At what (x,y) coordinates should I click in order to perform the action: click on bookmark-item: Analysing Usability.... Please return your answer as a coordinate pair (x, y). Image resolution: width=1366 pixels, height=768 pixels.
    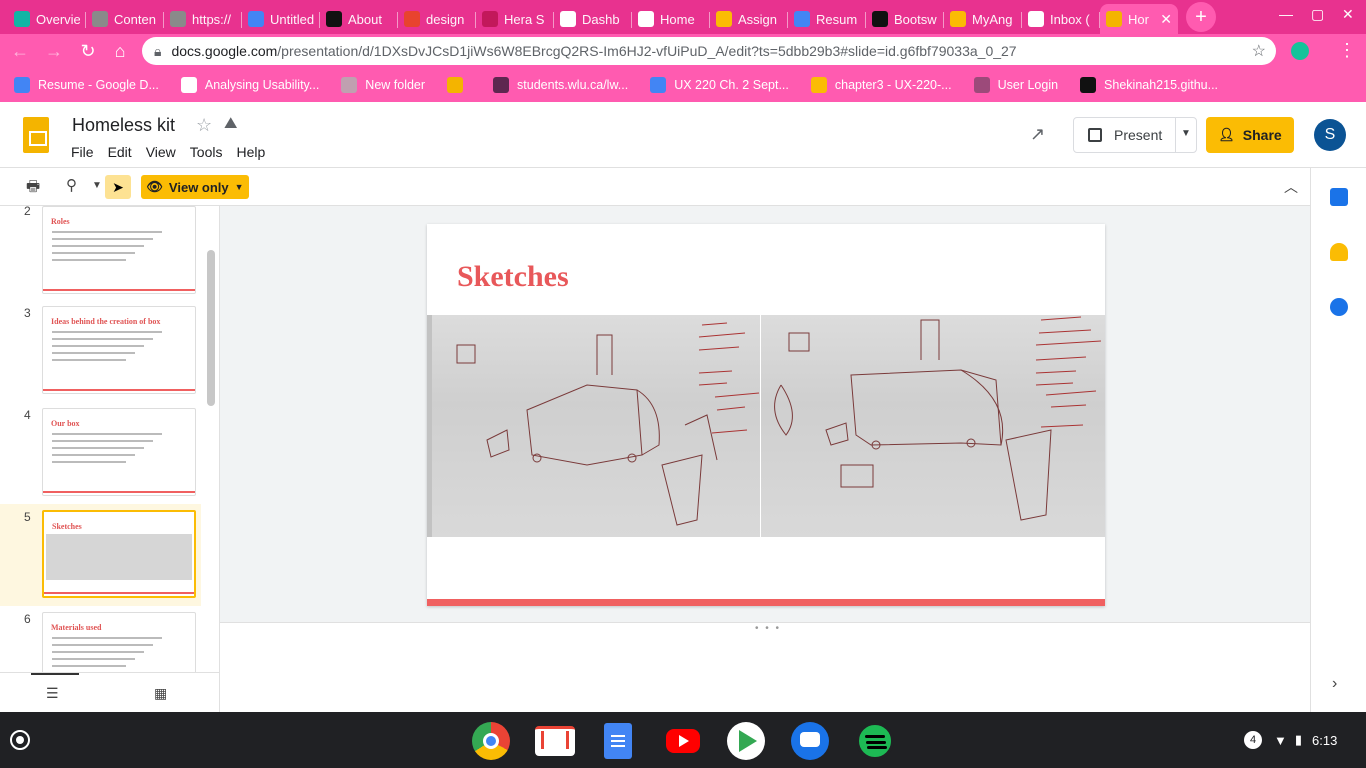
    Looking at the image, I should click on (249, 85).